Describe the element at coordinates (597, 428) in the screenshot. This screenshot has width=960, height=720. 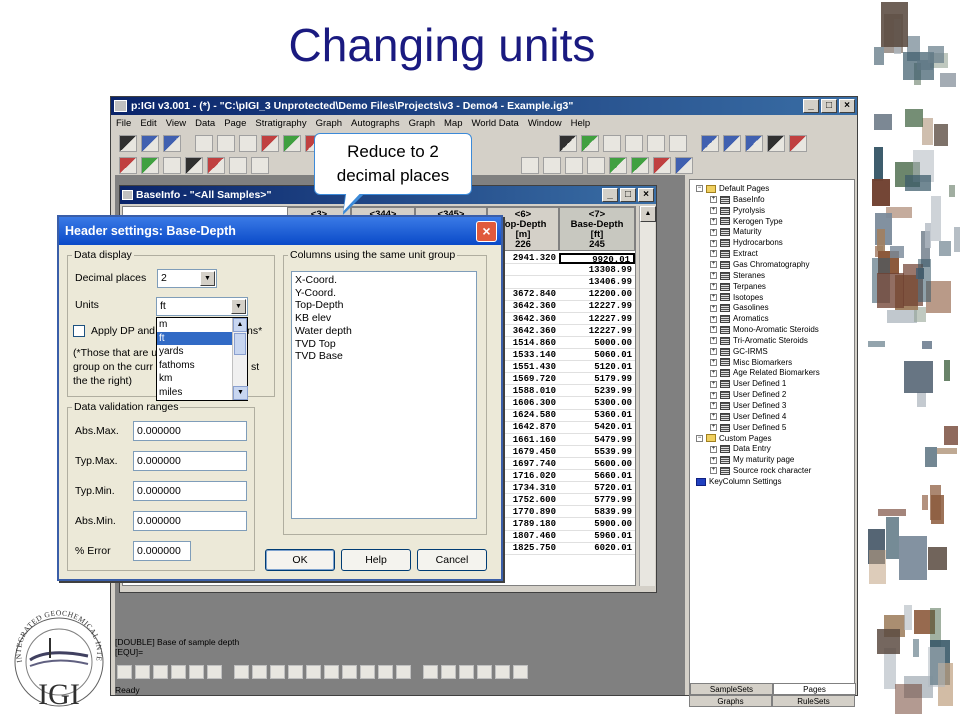
I see `cell-base-depth: 5420.01` at that location.